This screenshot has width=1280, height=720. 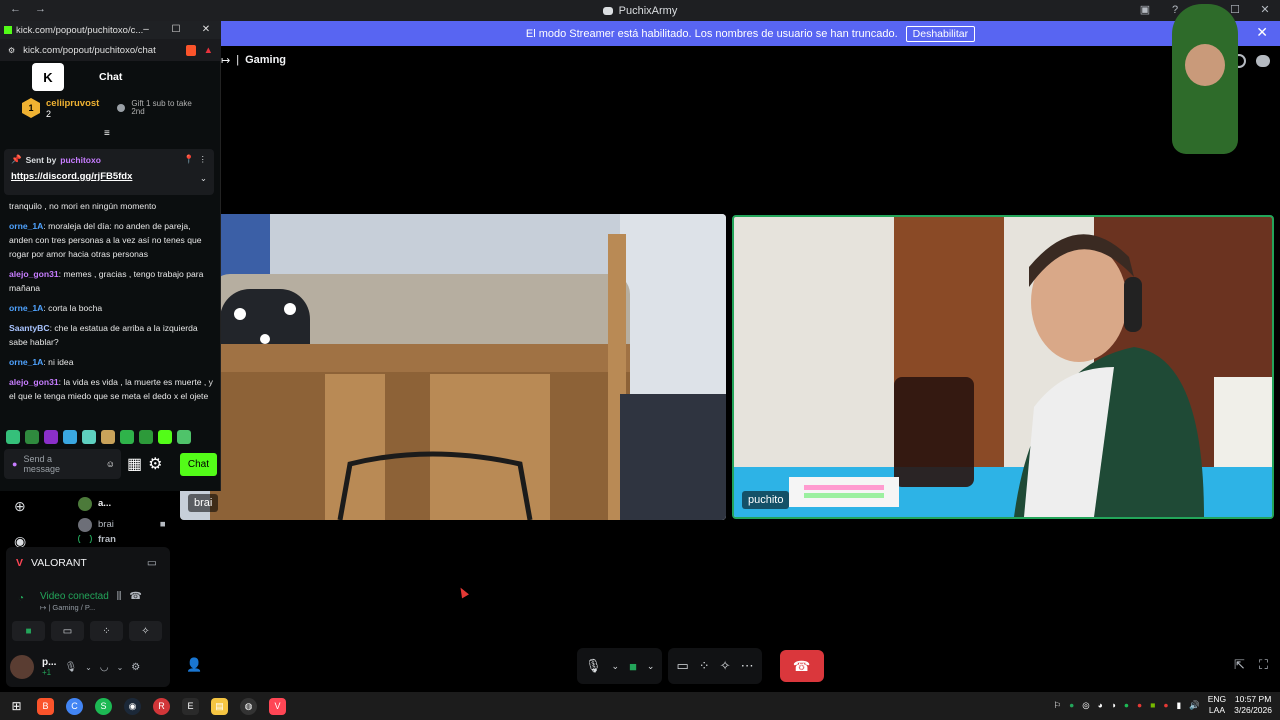 What do you see at coordinates (1071, 705) in the screenshot?
I see `tray-apps-icon: ●` at bounding box center [1071, 705].